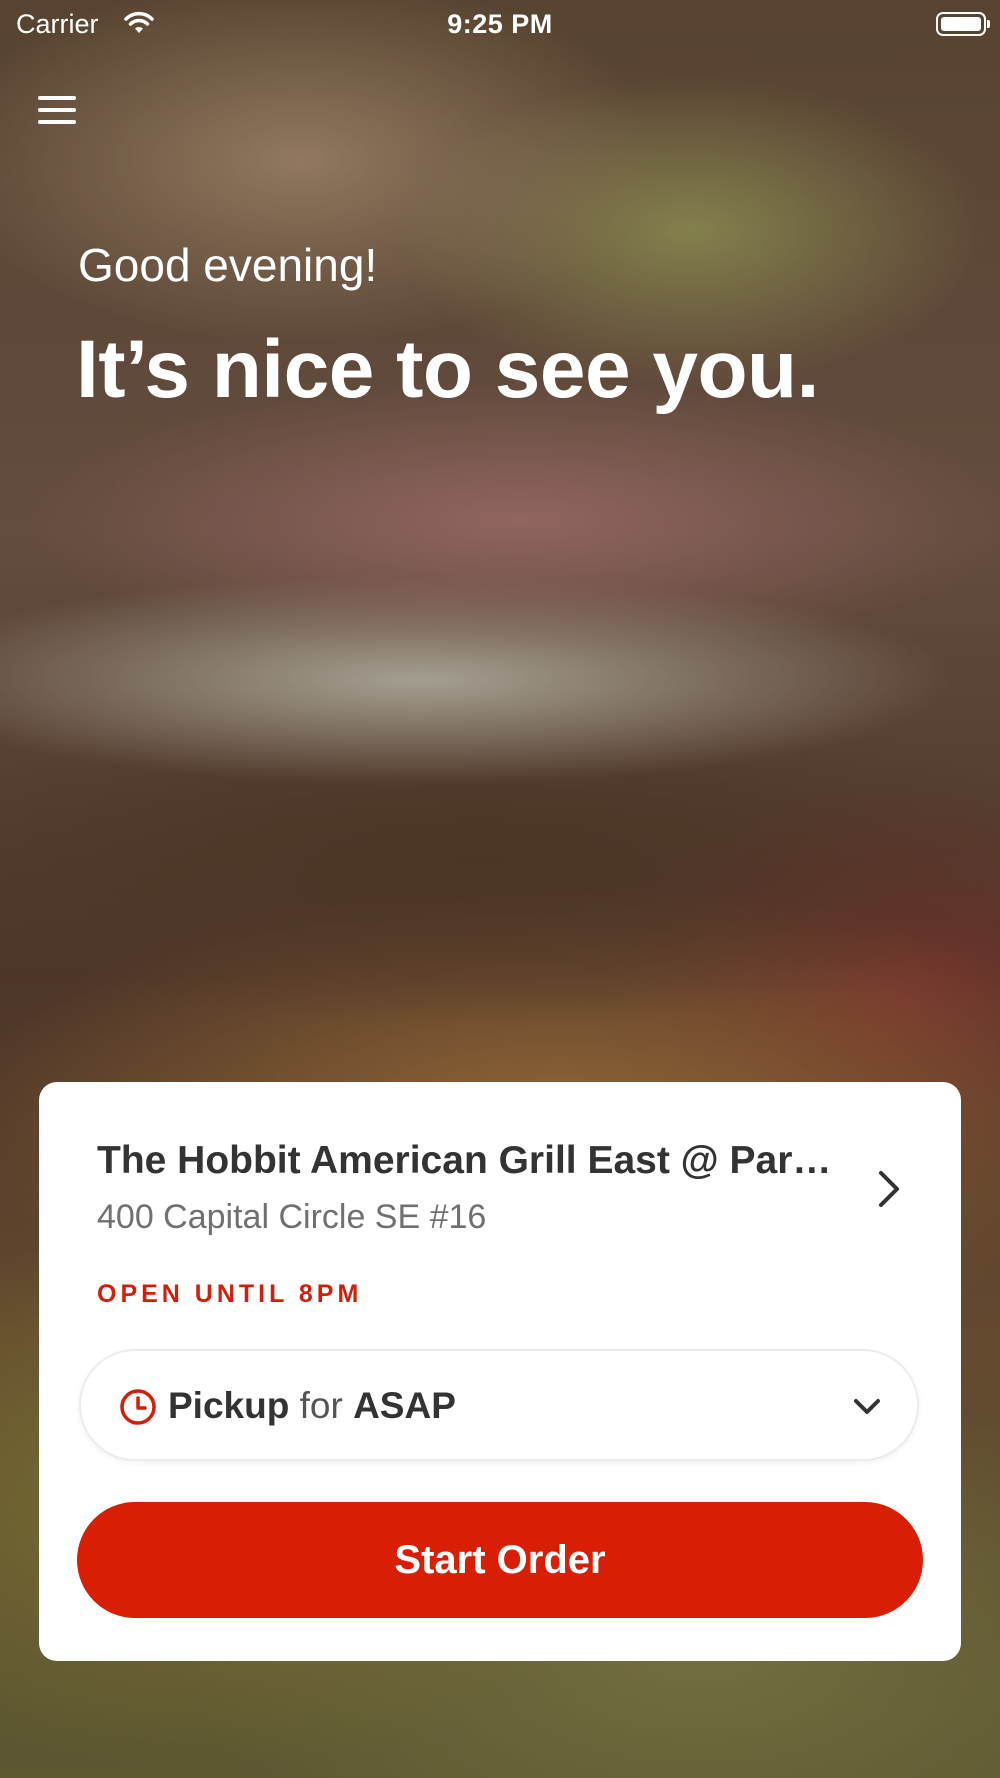 Image resolution: width=1000 pixels, height=1778 pixels. Describe the element at coordinates (228, 265) in the screenshot. I see `greeting-text: Good evening!` at that location.